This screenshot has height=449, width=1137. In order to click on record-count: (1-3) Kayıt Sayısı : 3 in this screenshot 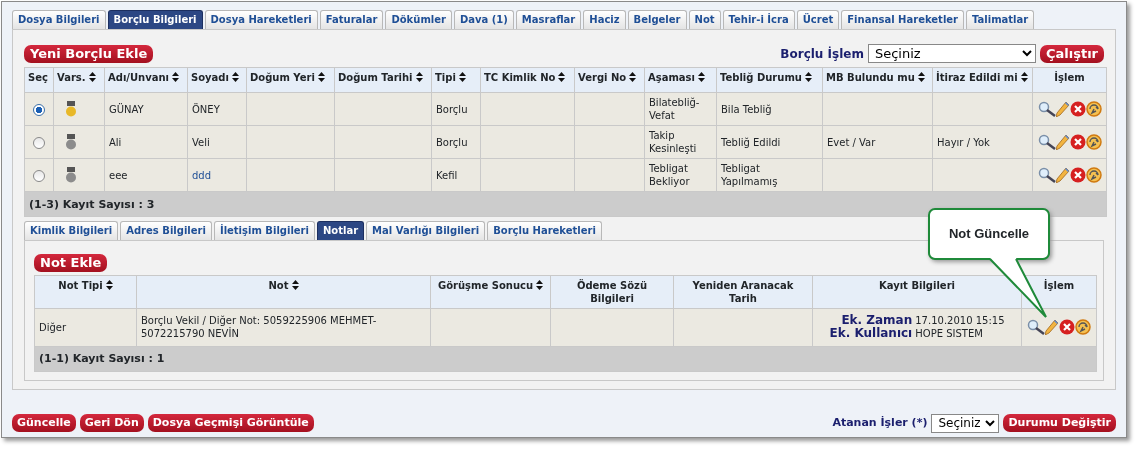, I will do `click(92, 204)`.